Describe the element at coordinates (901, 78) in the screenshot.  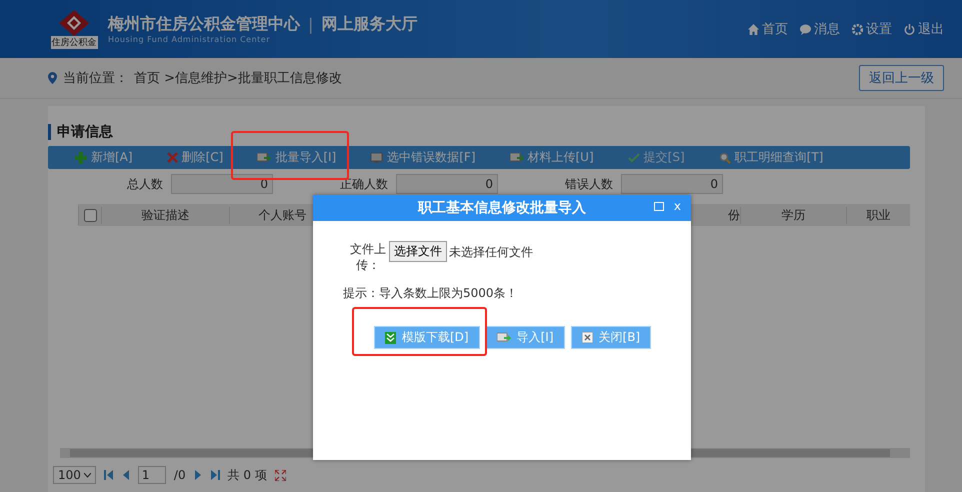
I see `back-button: 返回上一级` at that location.